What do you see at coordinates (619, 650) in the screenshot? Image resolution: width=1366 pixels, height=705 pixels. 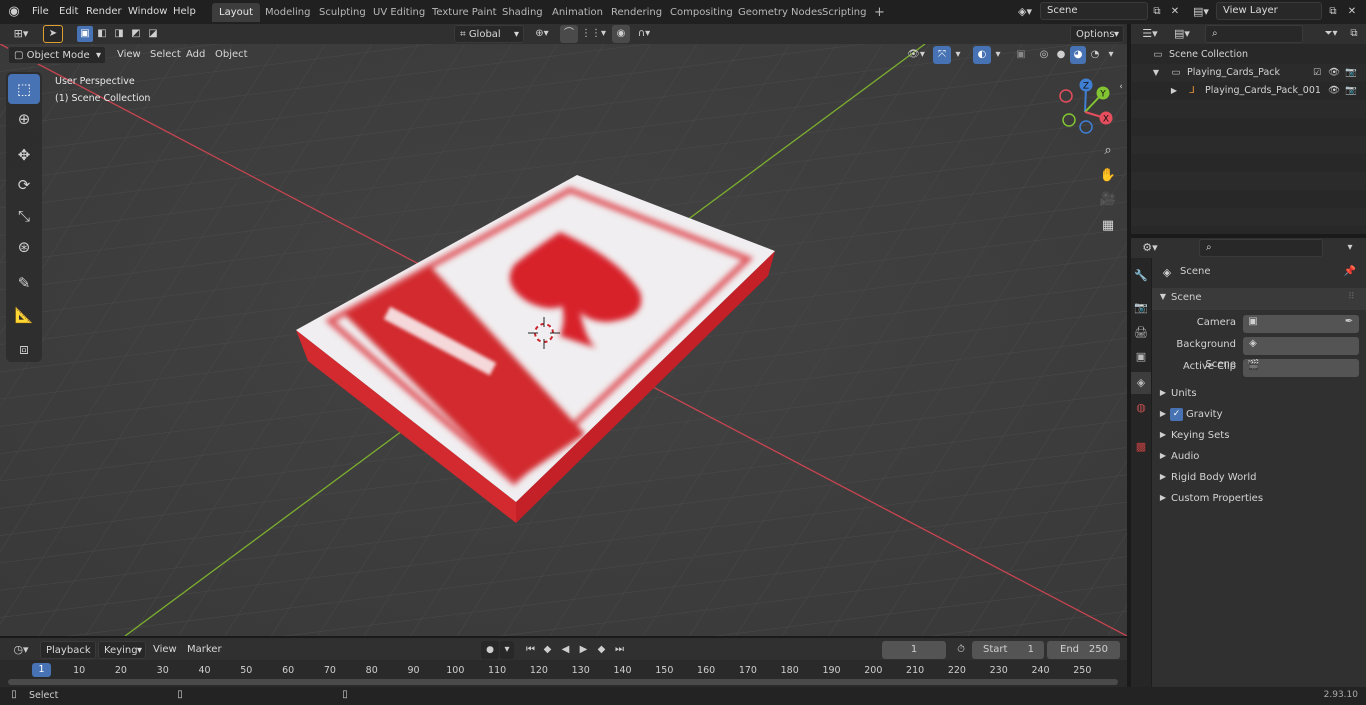 I see `jump-end-icon: ⏭` at bounding box center [619, 650].